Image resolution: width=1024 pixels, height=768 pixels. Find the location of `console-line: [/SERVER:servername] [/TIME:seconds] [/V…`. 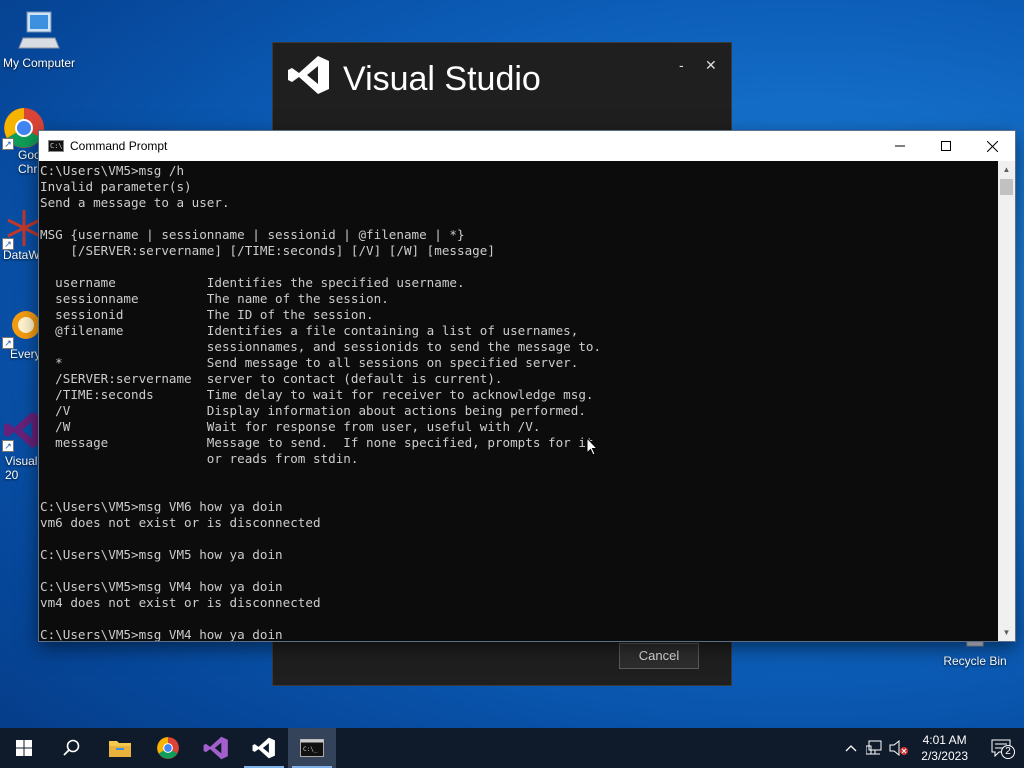

console-line: [/SERVER:servername] [/TIME:seconds] [/V… is located at coordinates (267, 250).